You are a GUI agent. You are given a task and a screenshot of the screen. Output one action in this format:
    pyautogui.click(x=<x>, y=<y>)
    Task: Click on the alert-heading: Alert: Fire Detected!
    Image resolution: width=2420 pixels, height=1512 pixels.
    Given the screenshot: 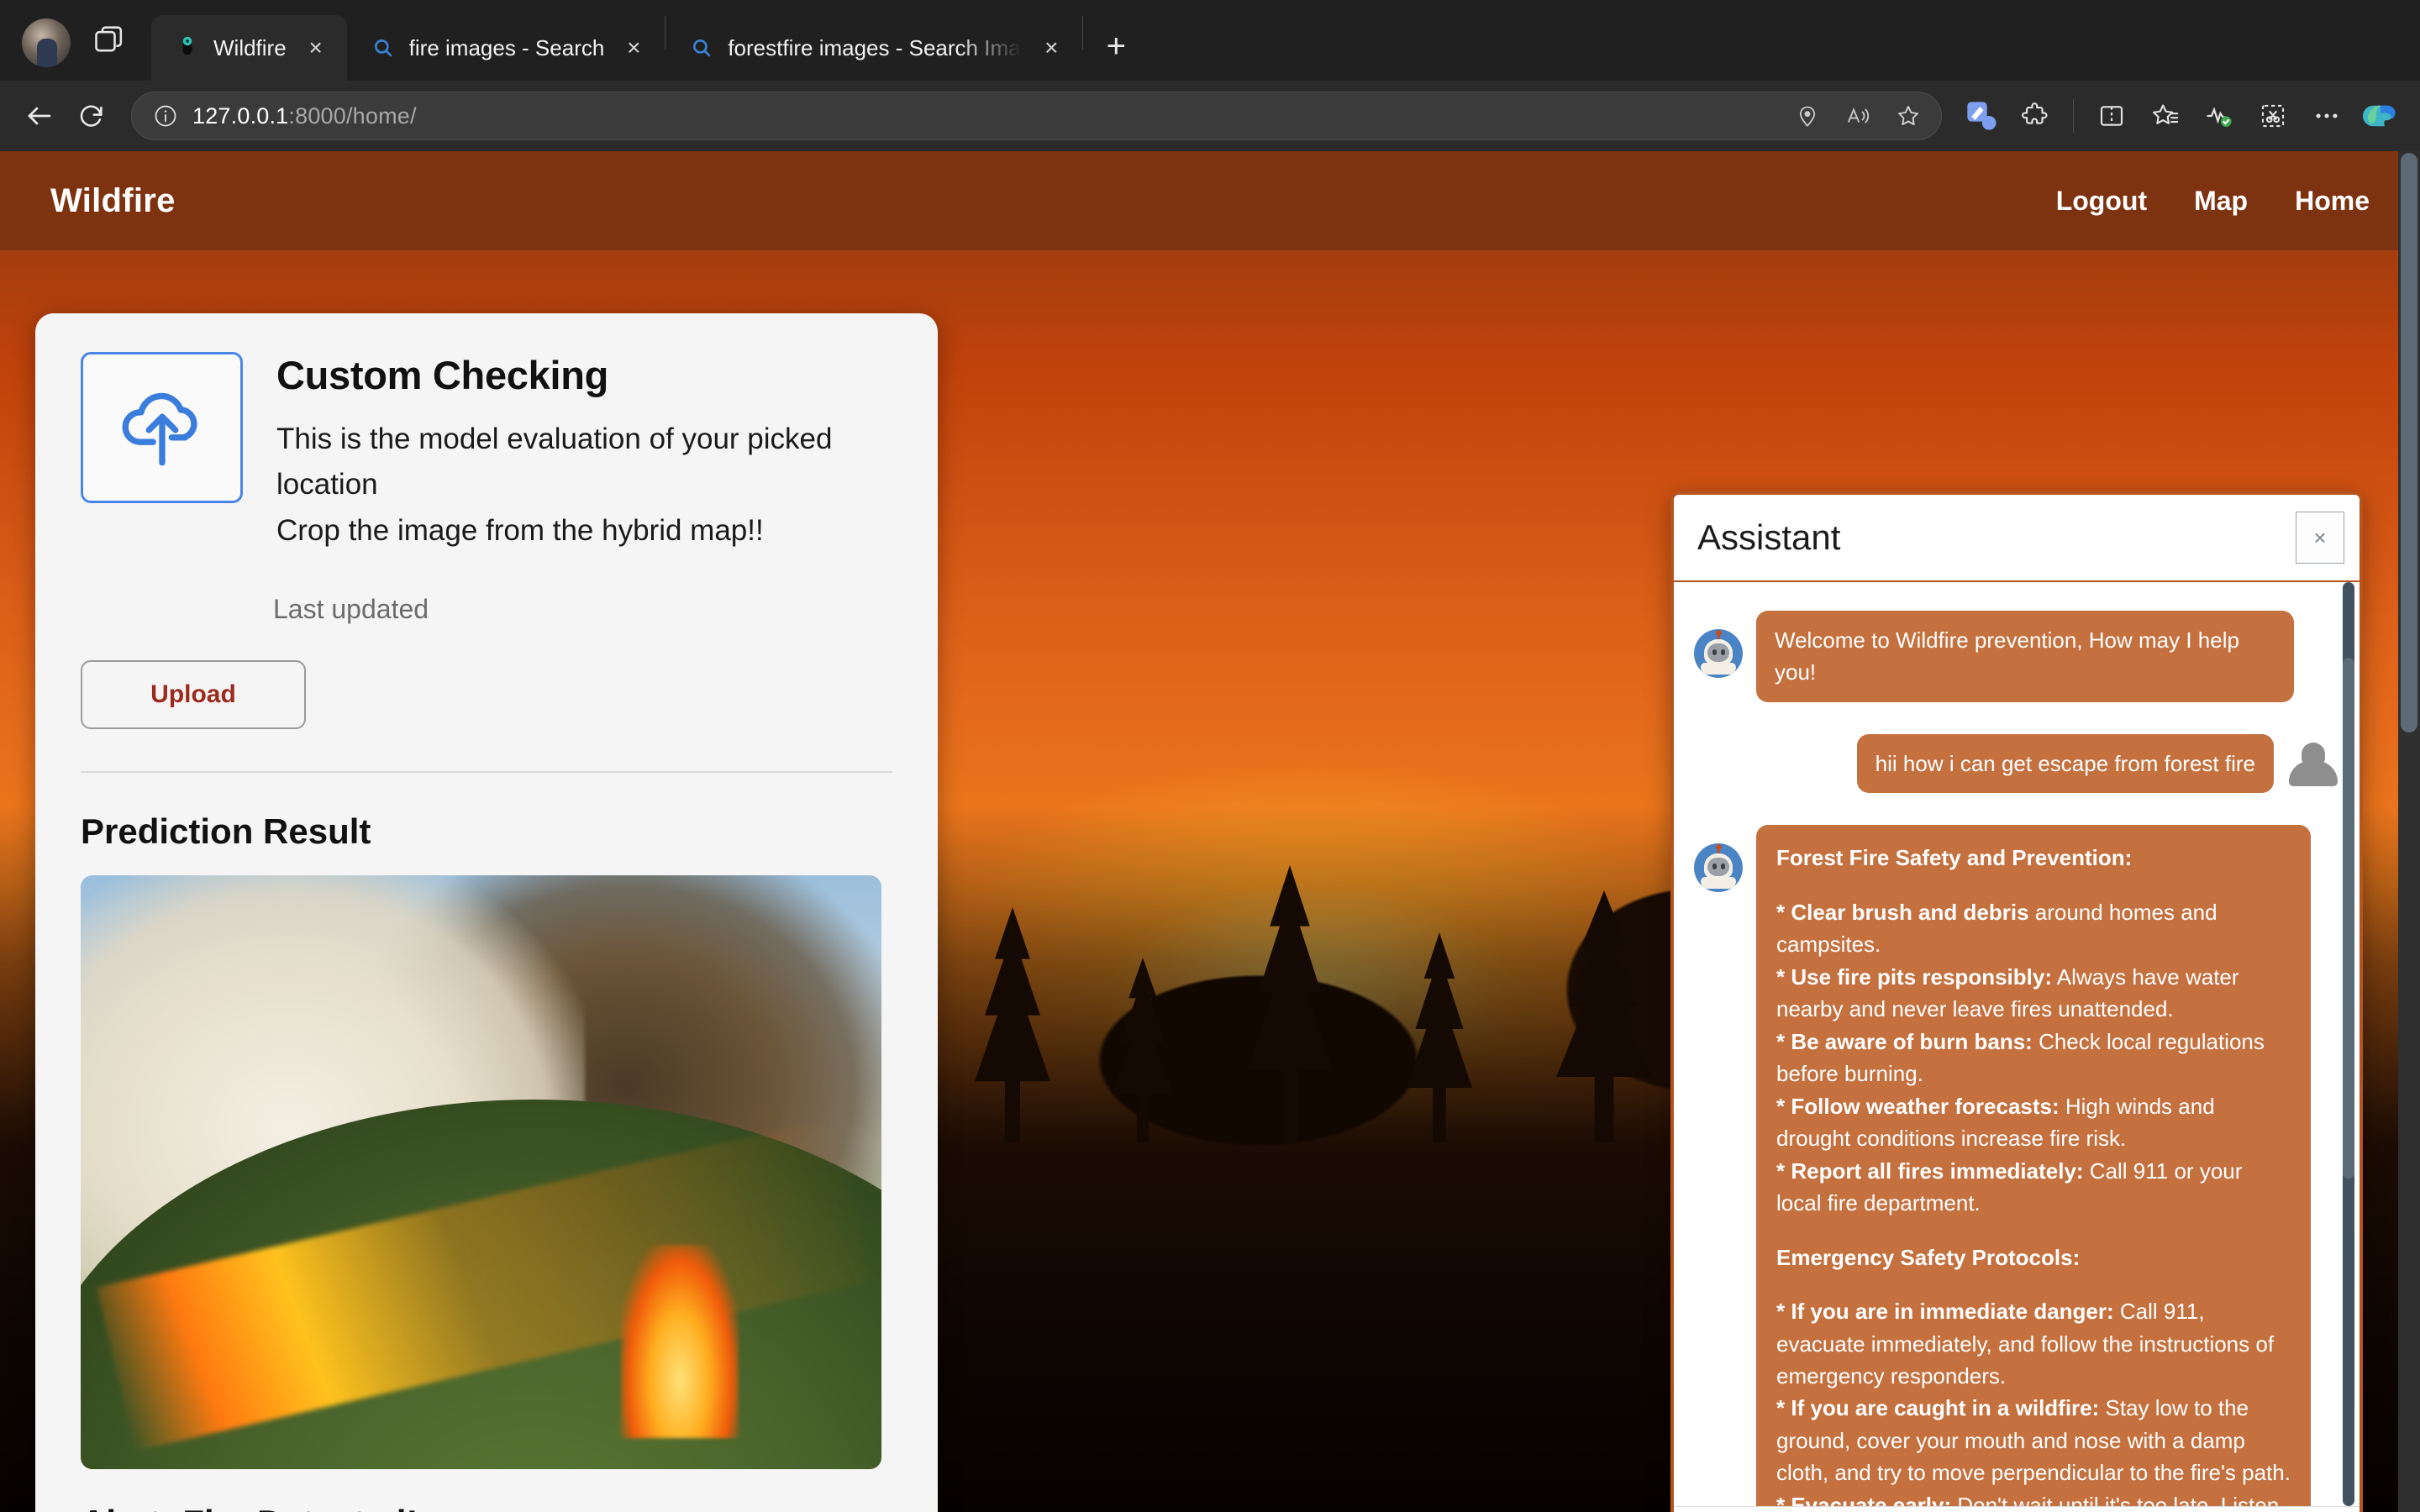 What is the action you would take?
    pyautogui.click(x=486, y=1507)
    